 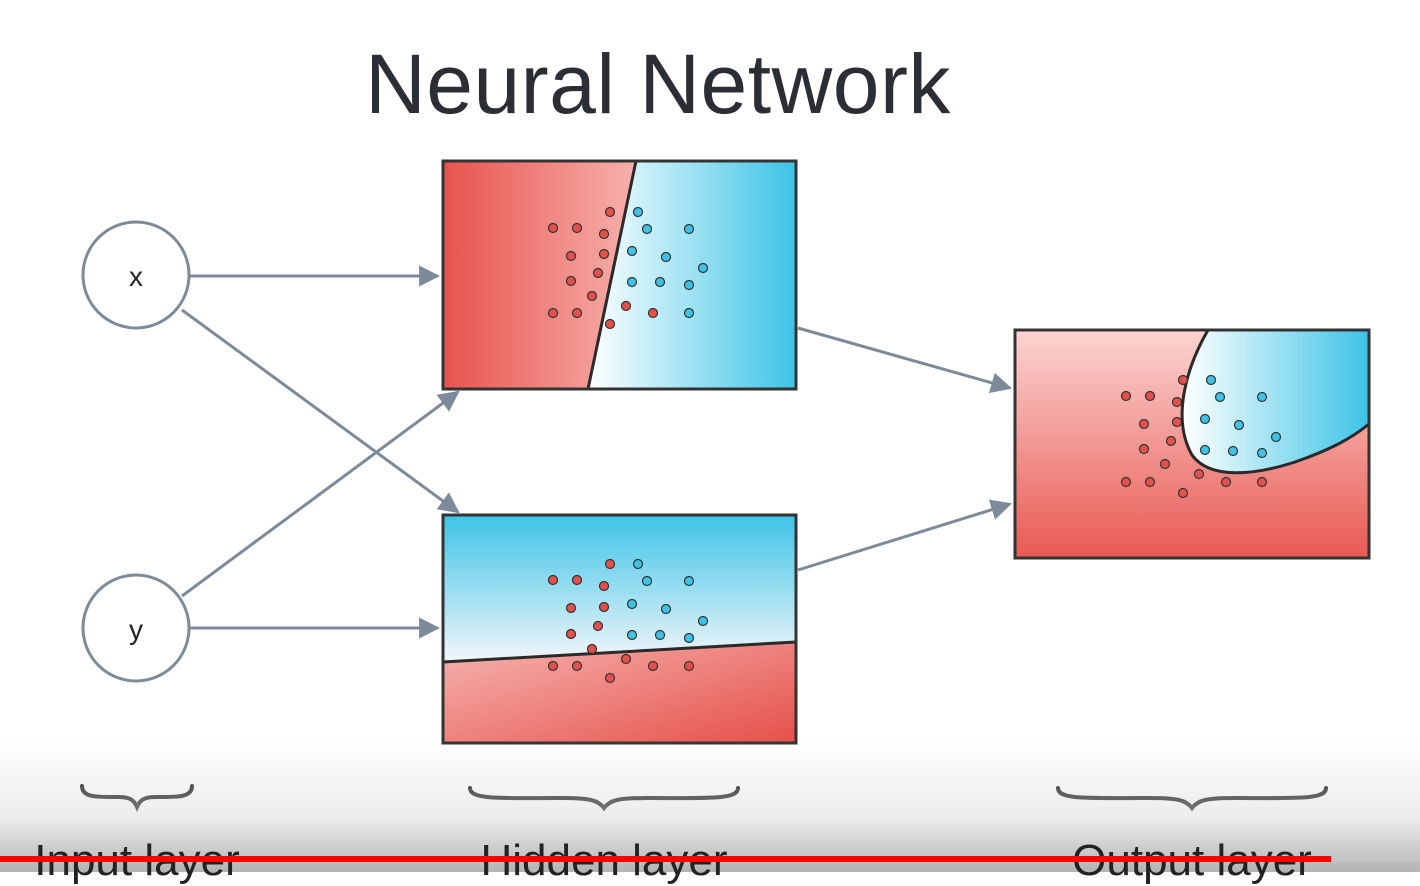 I want to click on hidden-layer-brace, so click(x=604, y=799).